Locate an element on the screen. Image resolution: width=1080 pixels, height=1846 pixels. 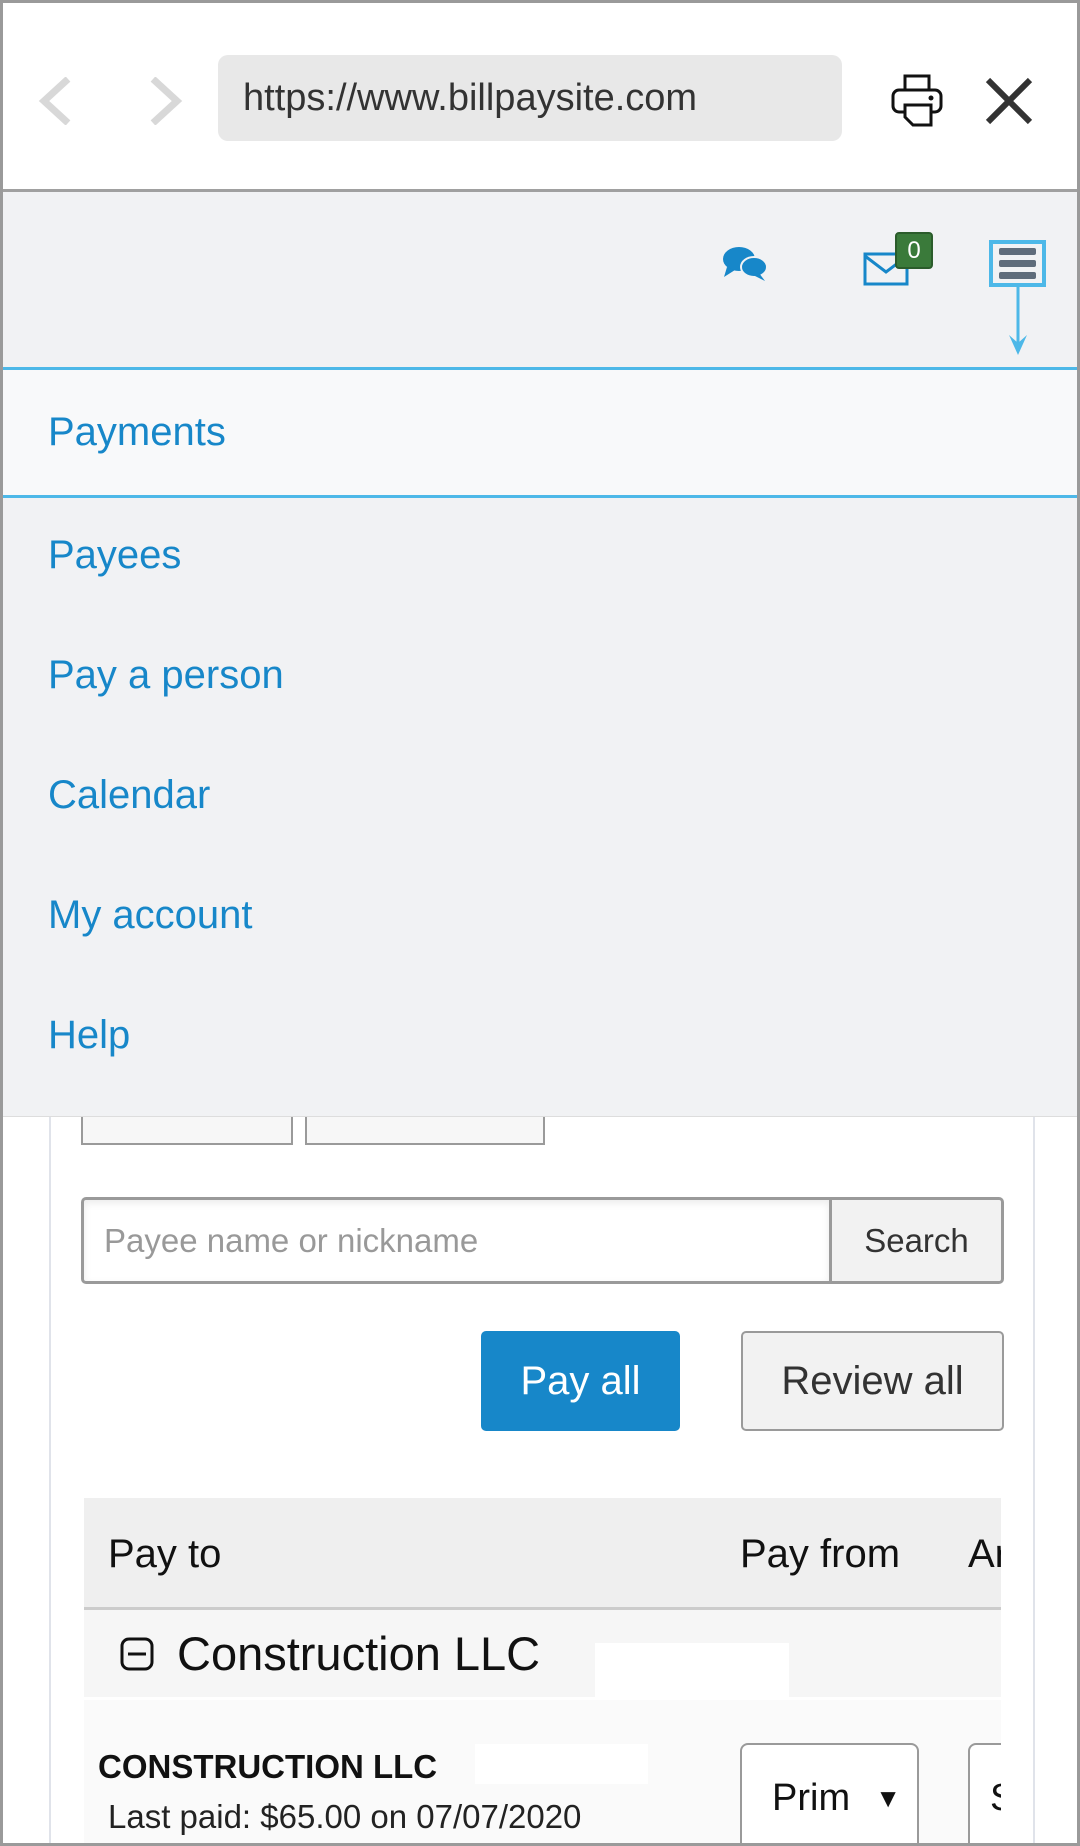
header-pay-to: Pay to is located at coordinates (165, 1554).